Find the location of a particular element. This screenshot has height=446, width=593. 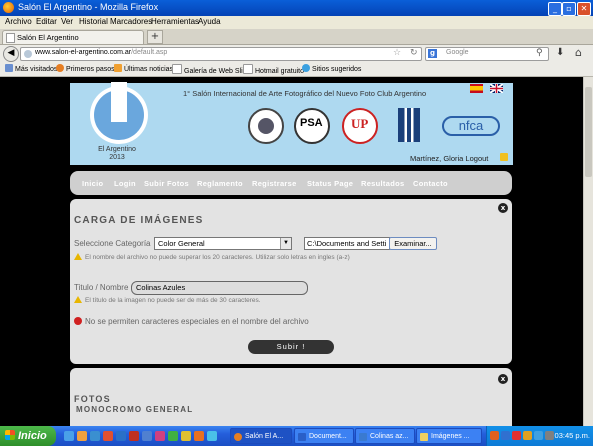

fiap-logo-icon is located at coordinates (409, 125).